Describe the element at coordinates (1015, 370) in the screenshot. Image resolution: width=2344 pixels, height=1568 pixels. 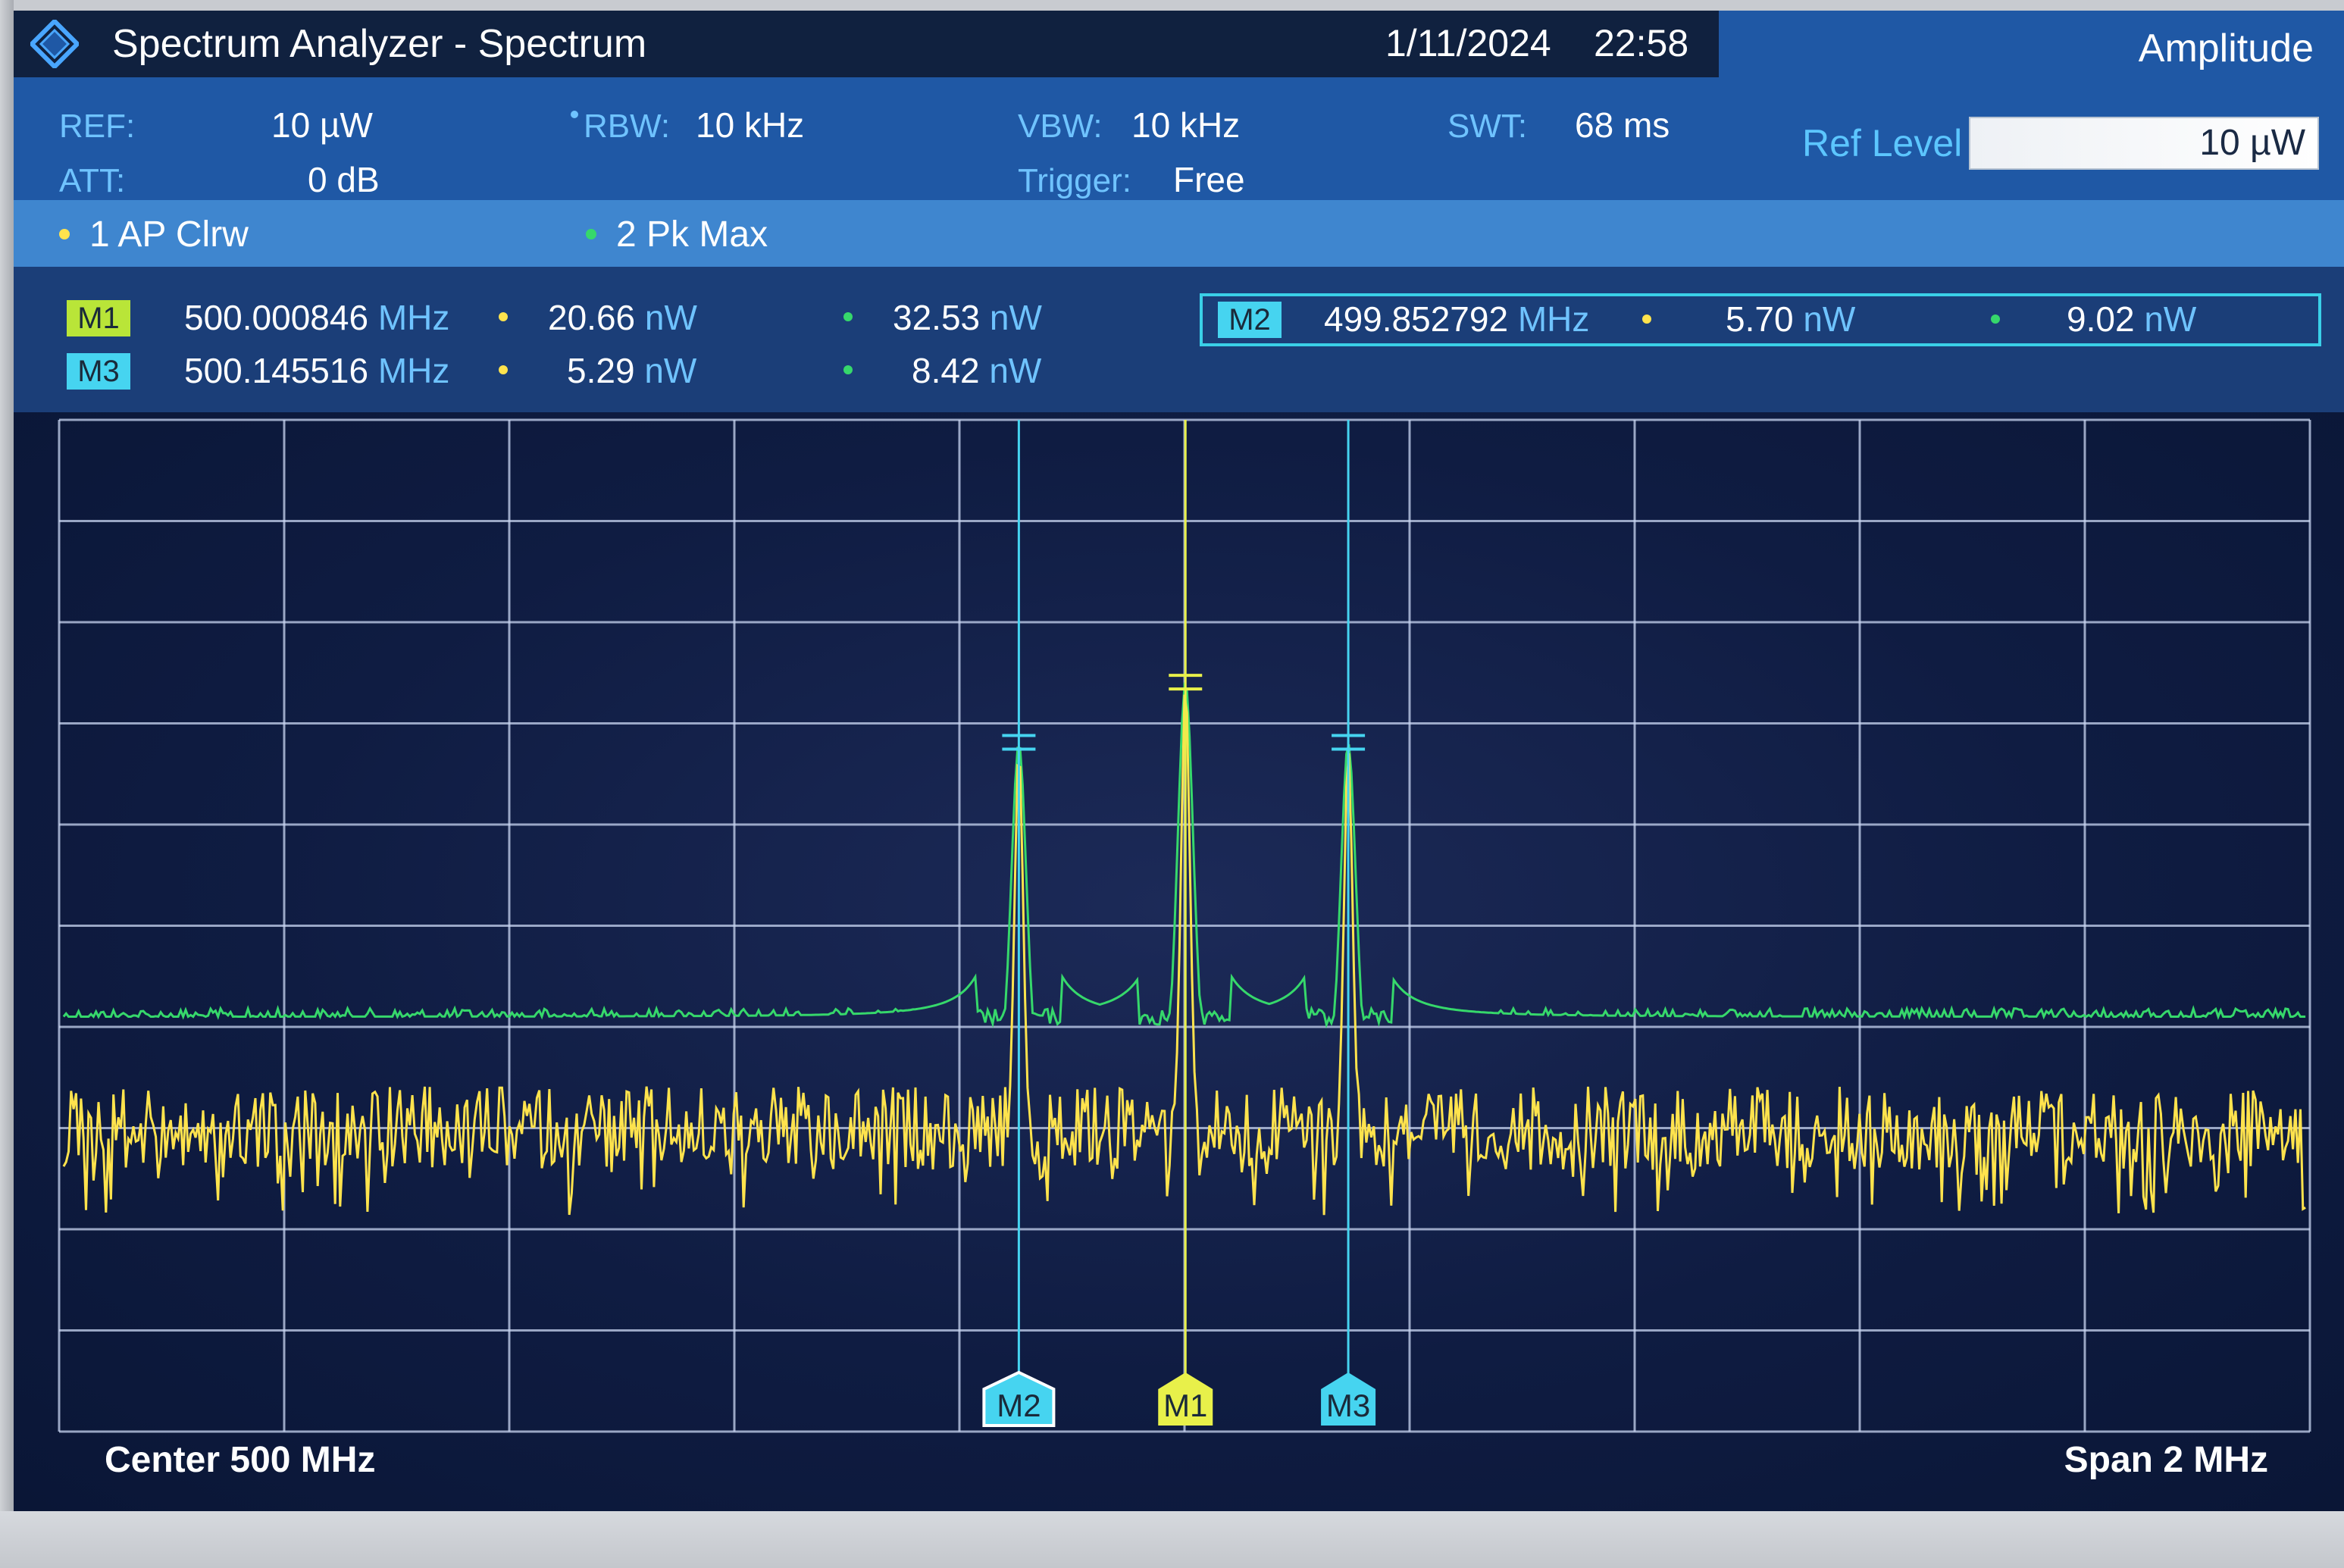
I see `marker-m3-unit2: nW` at that location.